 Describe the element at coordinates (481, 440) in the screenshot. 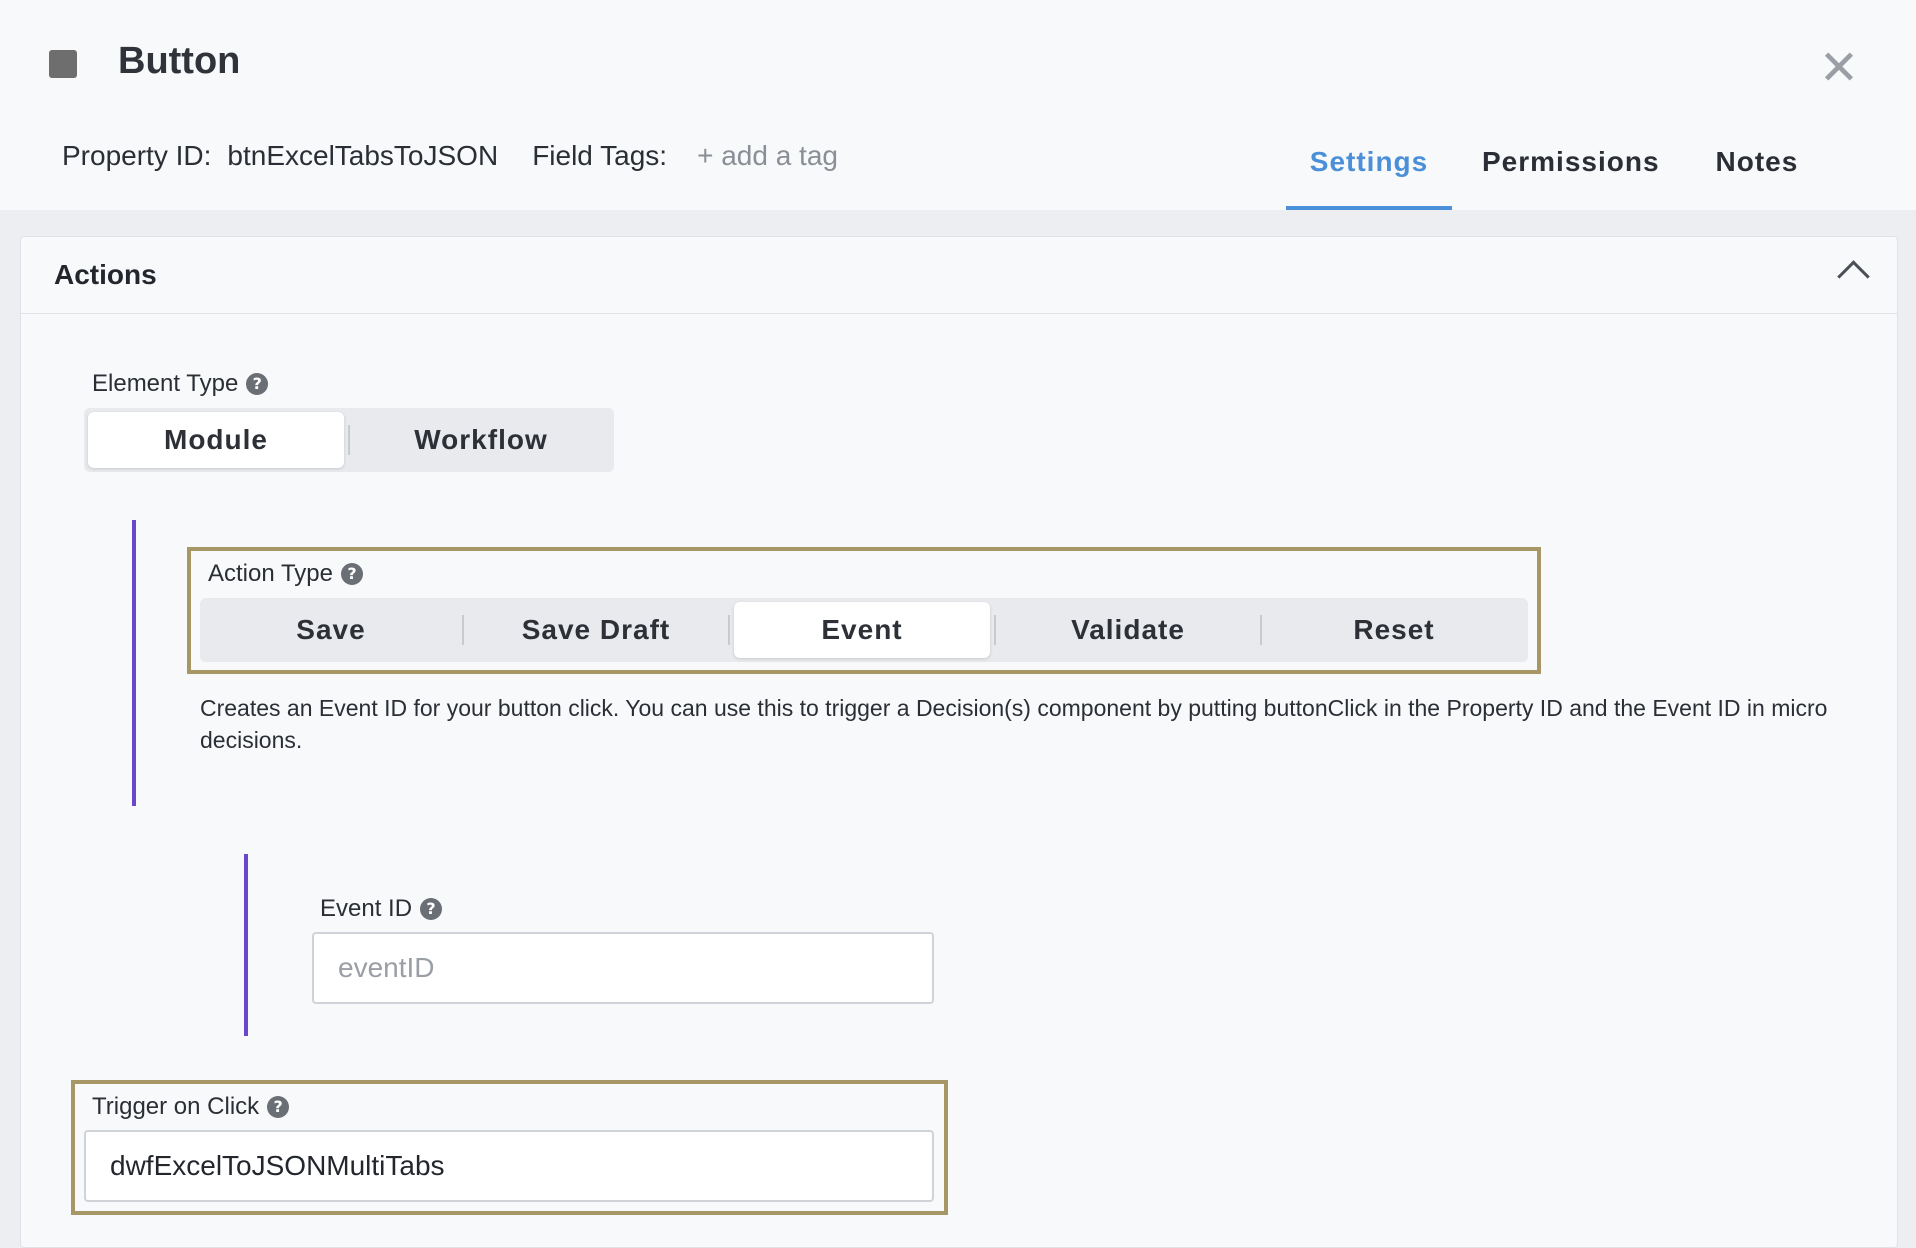

I see `element-type-workflow-button: Workflow` at that location.